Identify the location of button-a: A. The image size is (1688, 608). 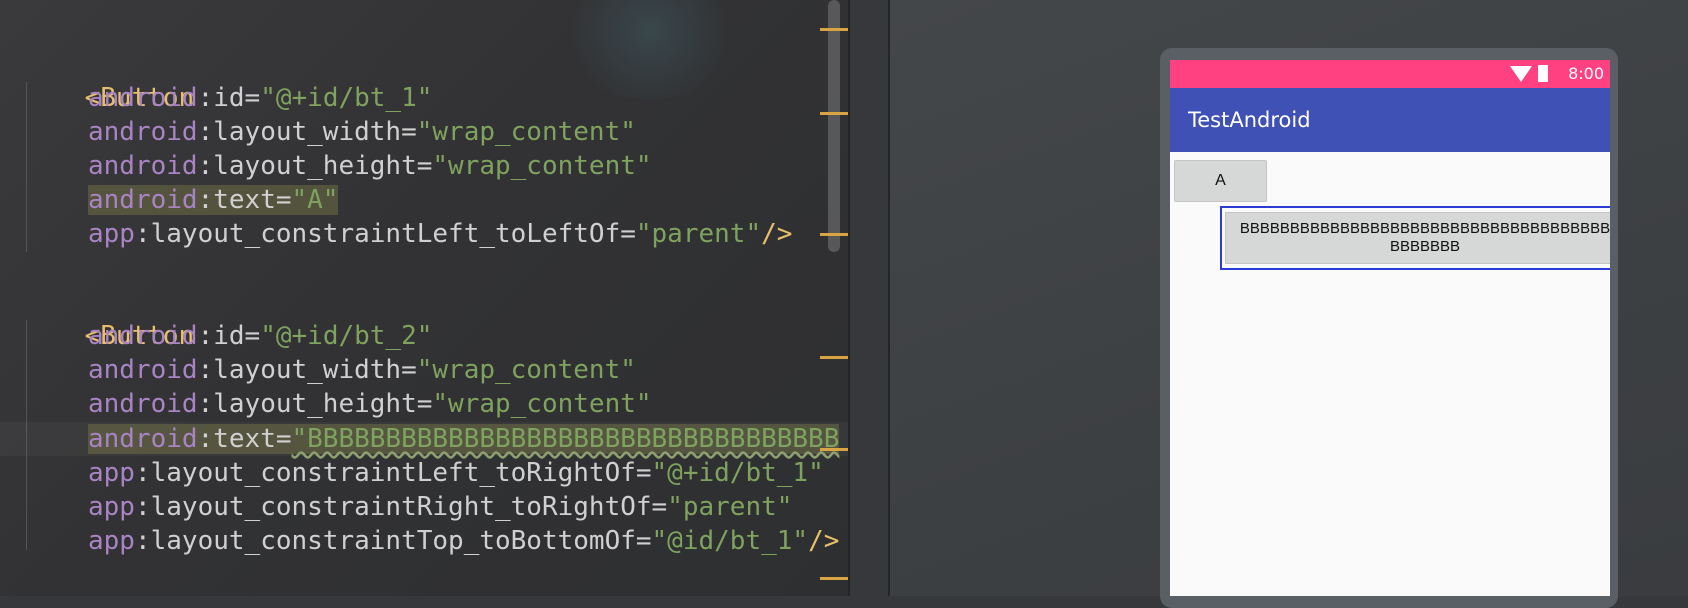
(1220, 181).